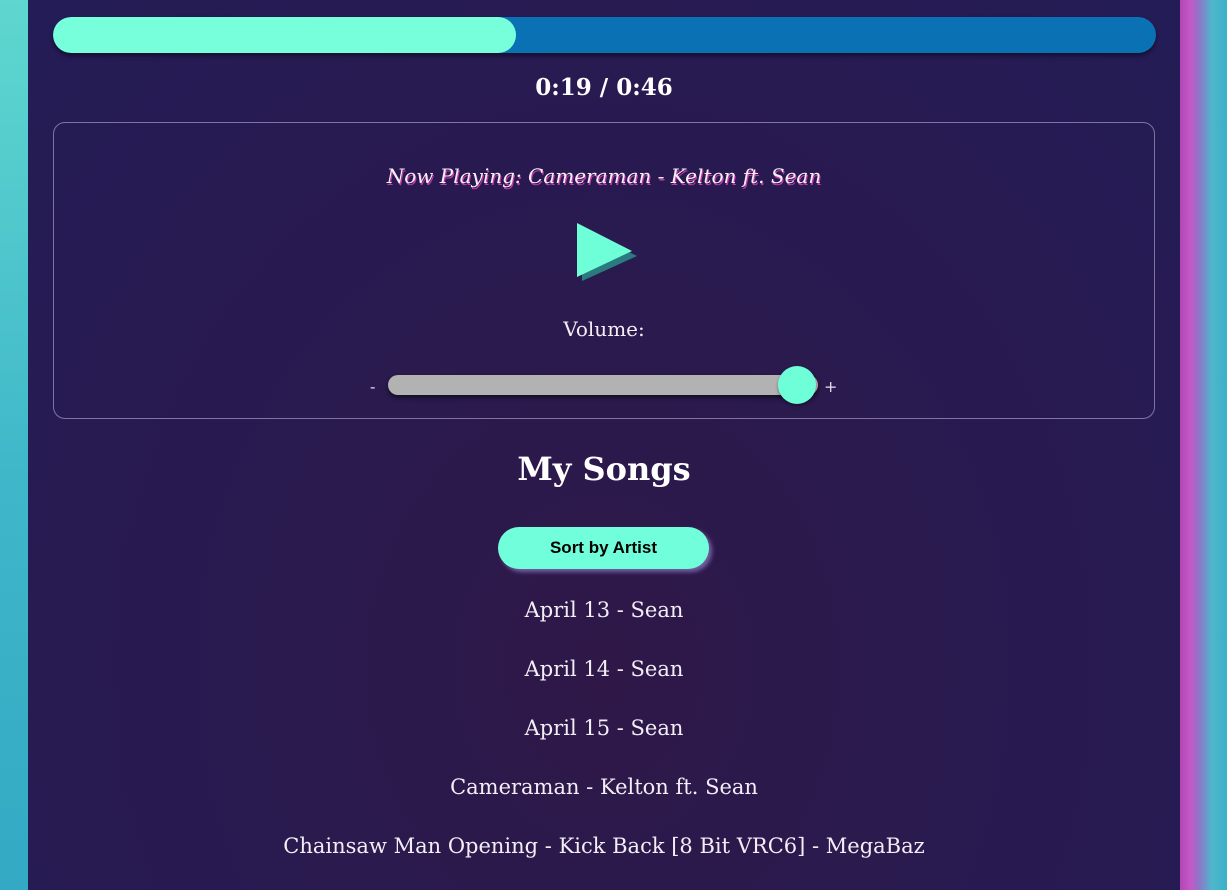 This screenshot has width=1227, height=890. Describe the element at coordinates (1203, 445) in the screenshot. I see `page-edge-accent` at that location.